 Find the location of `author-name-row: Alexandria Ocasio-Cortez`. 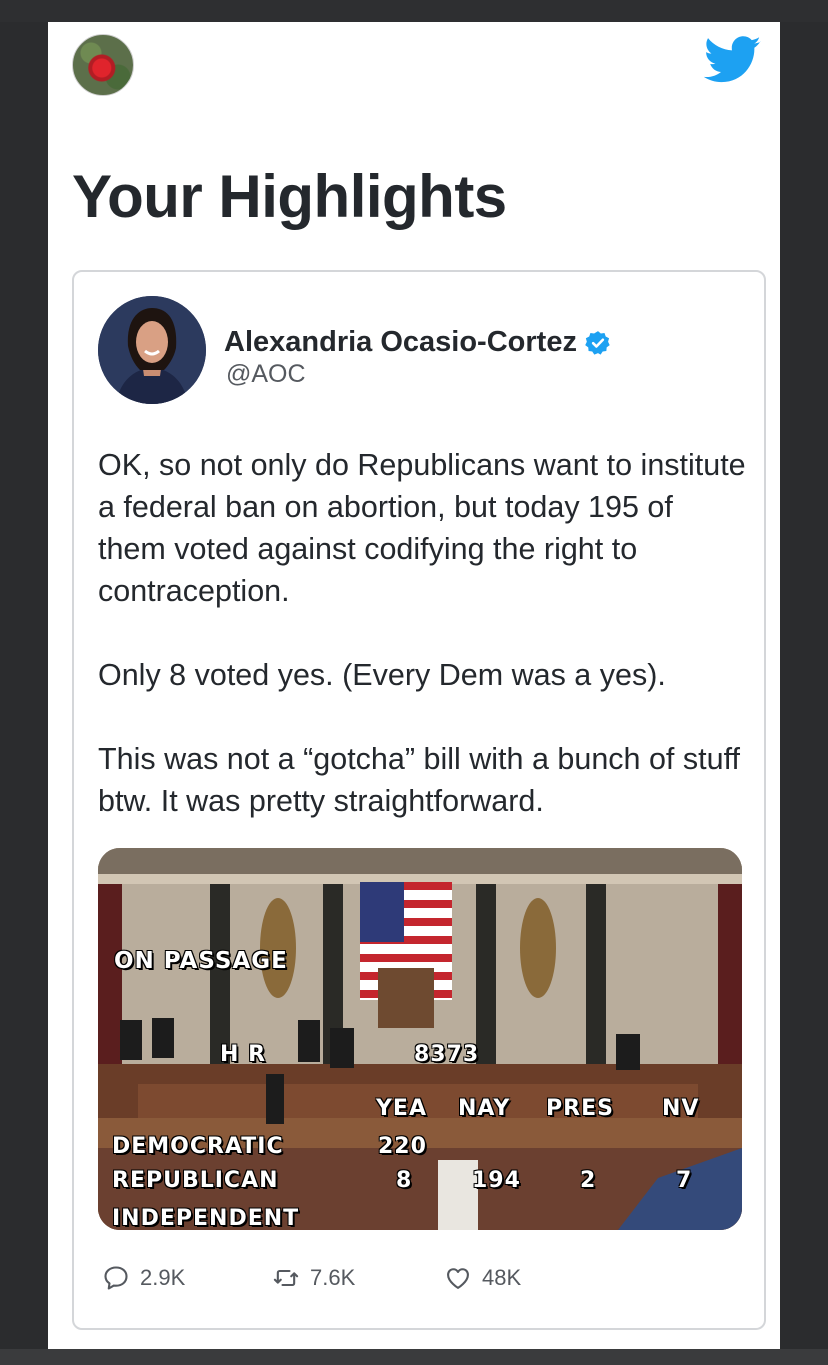

author-name-row: Alexandria Ocasio-Cortez is located at coordinates (417, 342).